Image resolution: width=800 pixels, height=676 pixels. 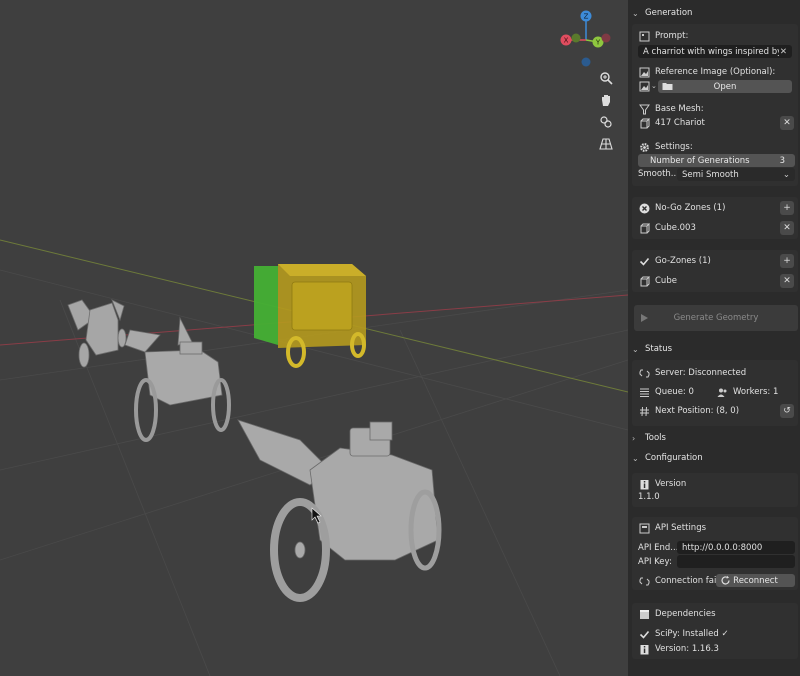 I want to click on reference-label-row: Reference Image (Optional):, so click(x=706, y=72).